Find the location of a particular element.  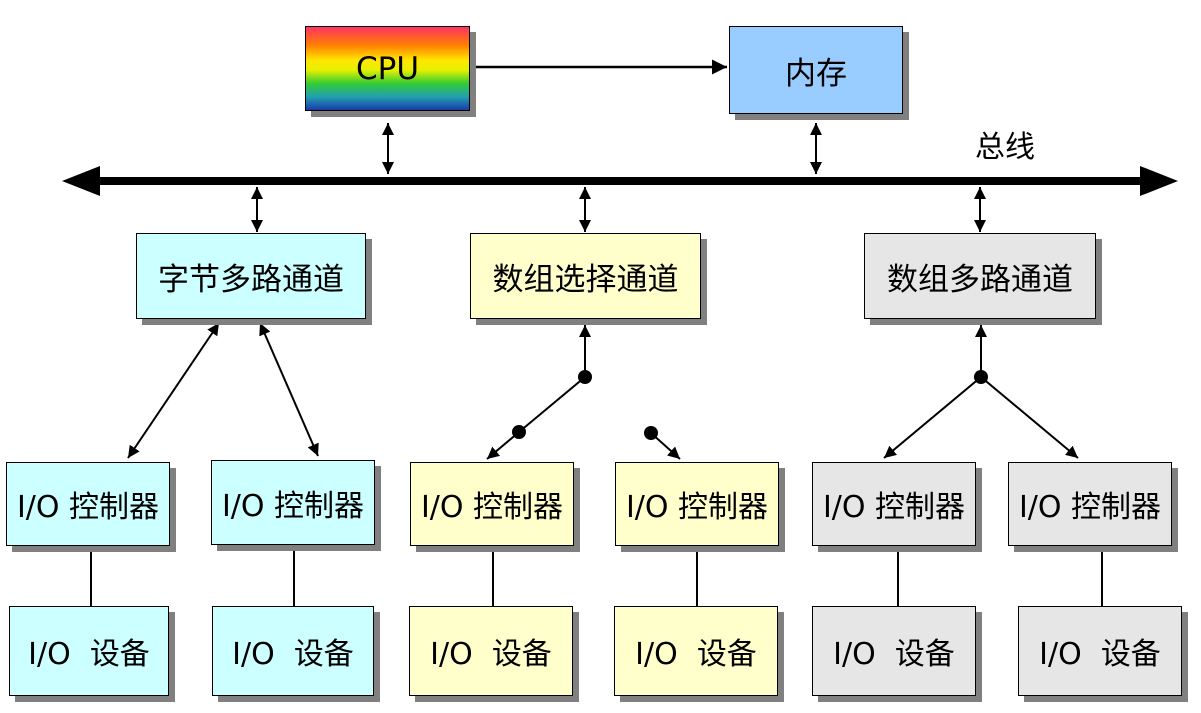

channel-label: 字节多路通道 is located at coordinates (251, 279).